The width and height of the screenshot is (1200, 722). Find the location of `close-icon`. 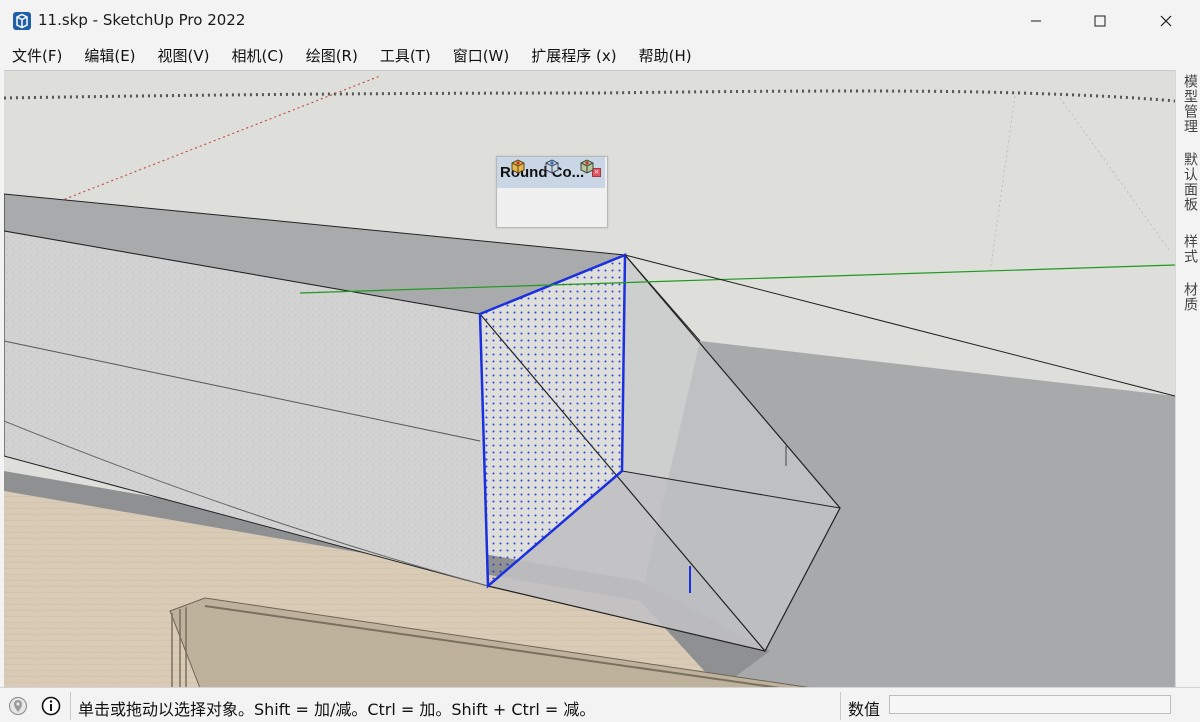

close-icon is located at coordinates (1166, 21).